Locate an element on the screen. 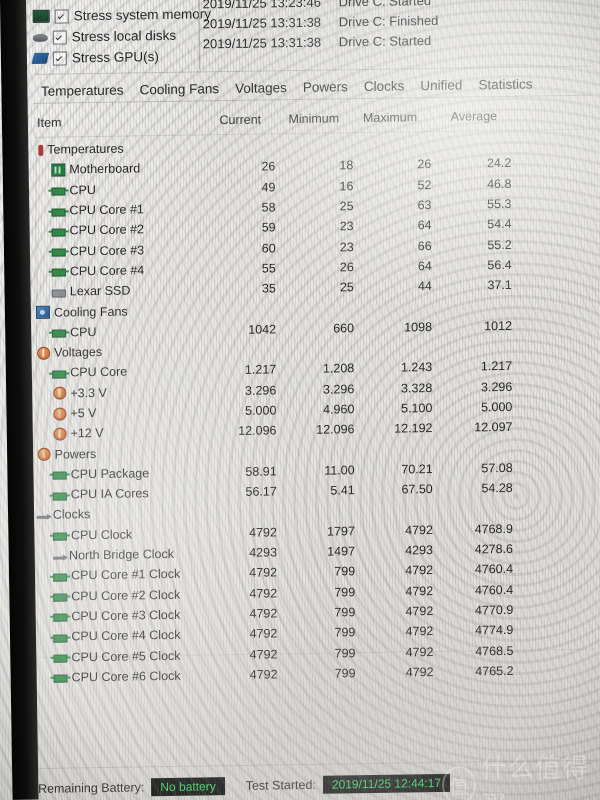 The width and height of the screenshot is (600, 800). sensor-label: CPU Core is located at coordinates (99, 372).